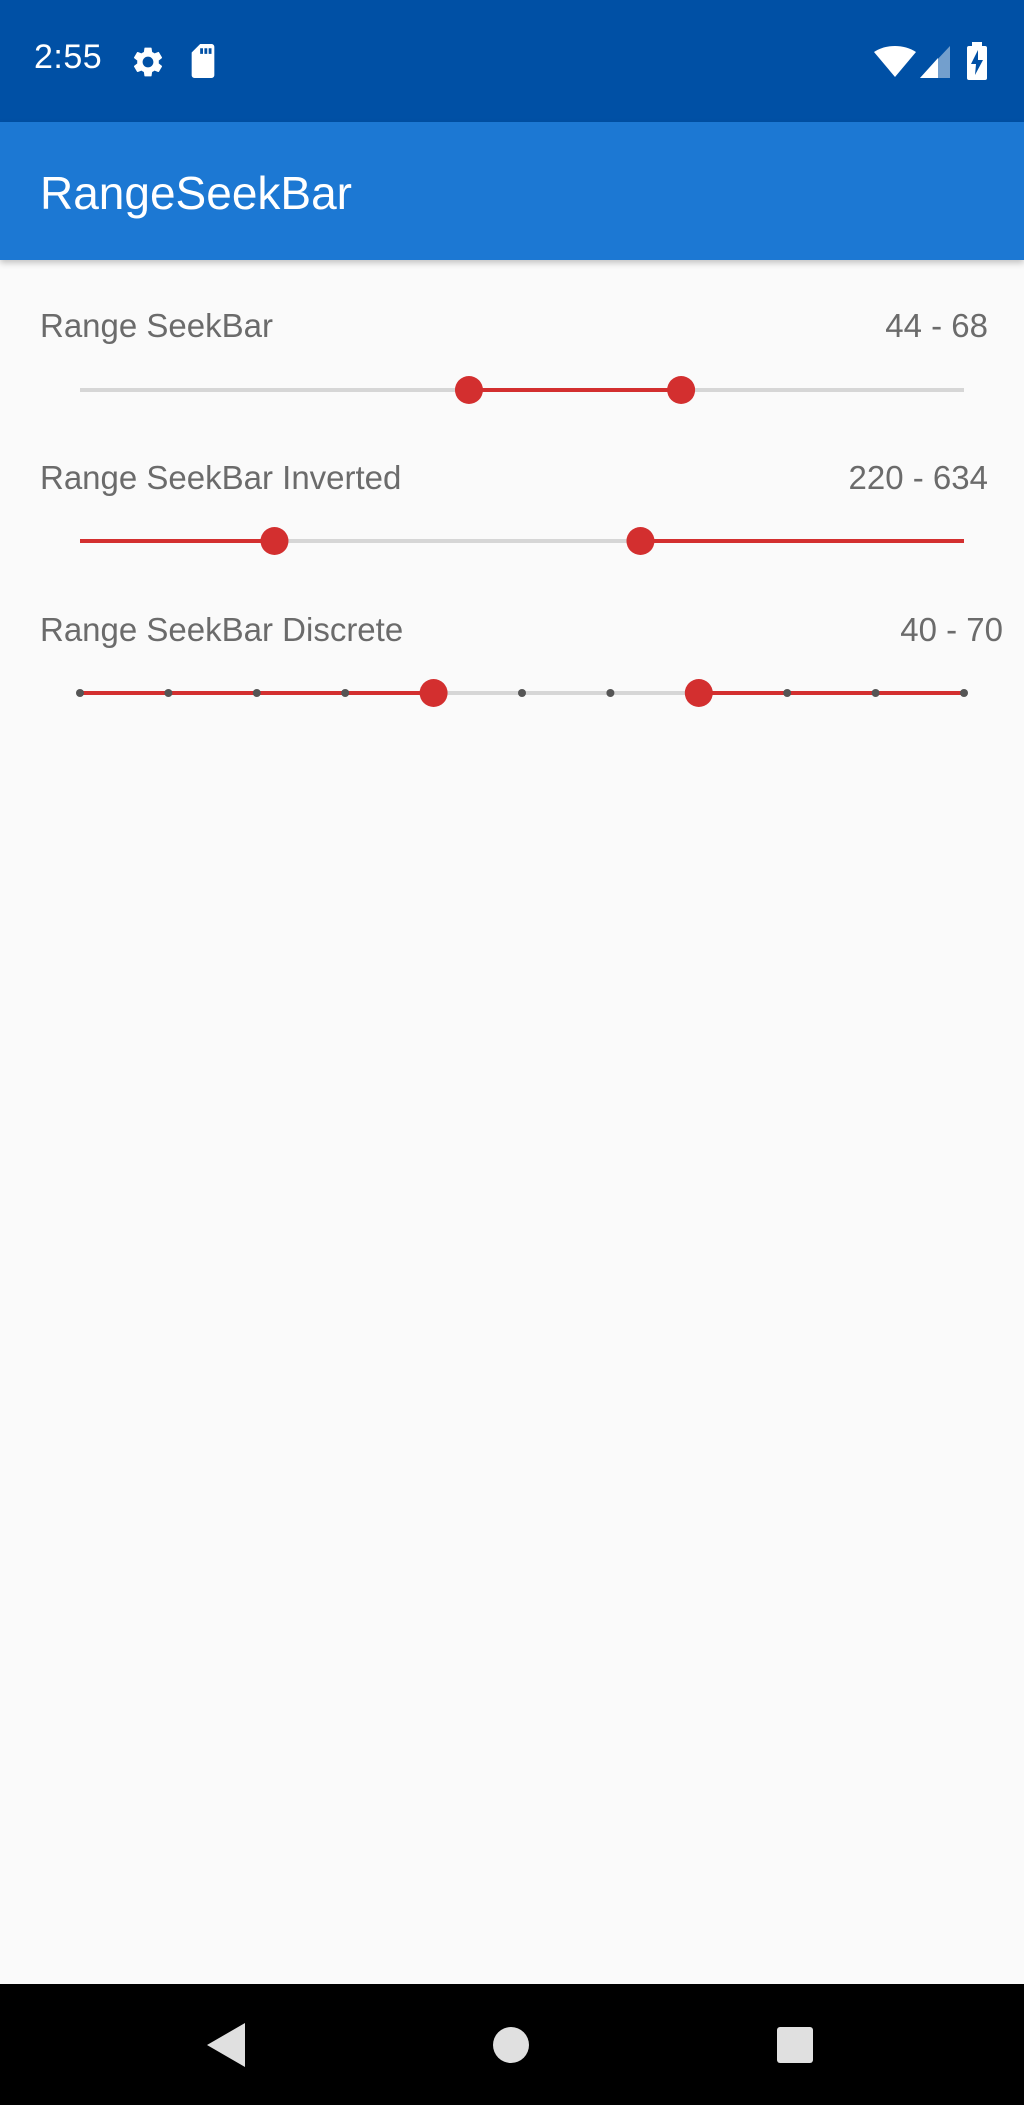 This screenshot has height=2105, width=1024. What do you see at coordinates (951, 629) in the screenshot?
I see `seekbar-value-discrete: 40 - 70` at bounding box center [951, 629].